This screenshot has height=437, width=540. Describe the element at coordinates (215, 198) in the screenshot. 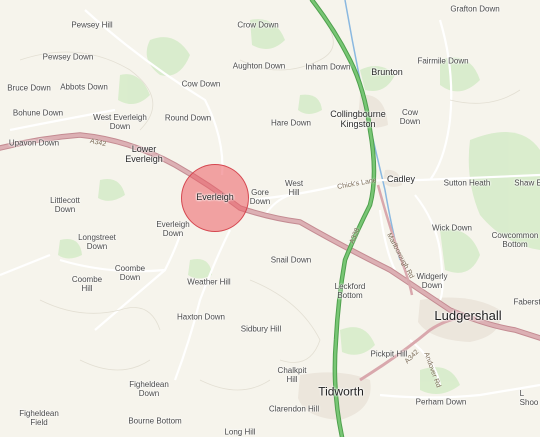

I see `location-marker` at that location.